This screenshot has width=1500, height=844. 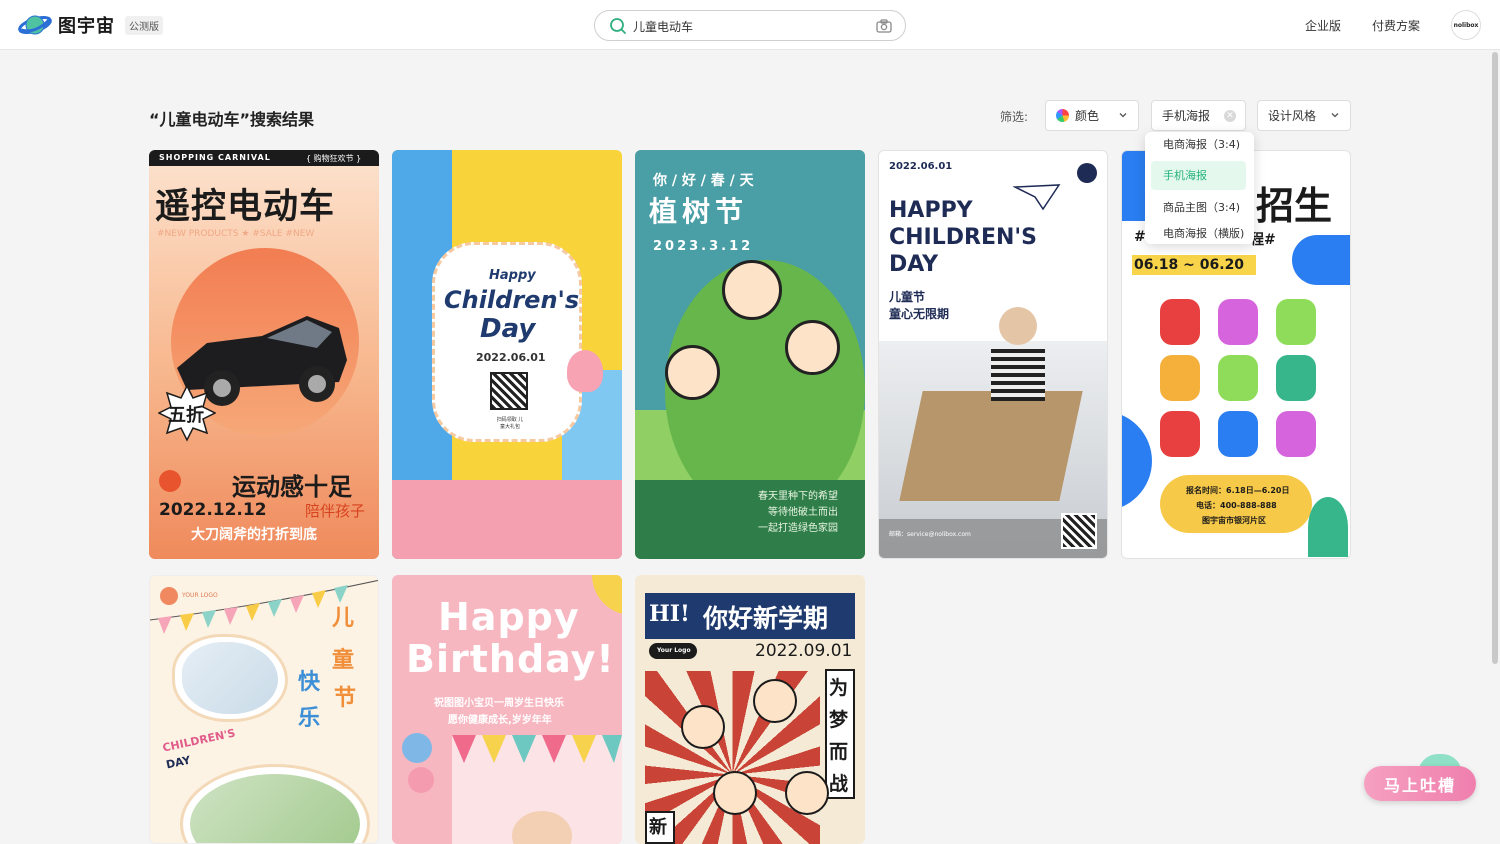 What do you see at coordinates (803, 512) in the screenshot?
I see `card-text: 等待他破土而出` at bounding box center [803, 512].